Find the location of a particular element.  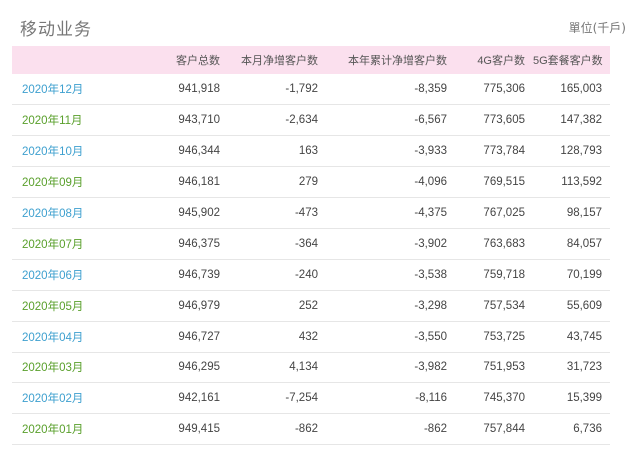

page-title: 移动业务 is located at coordinates (56, 30).